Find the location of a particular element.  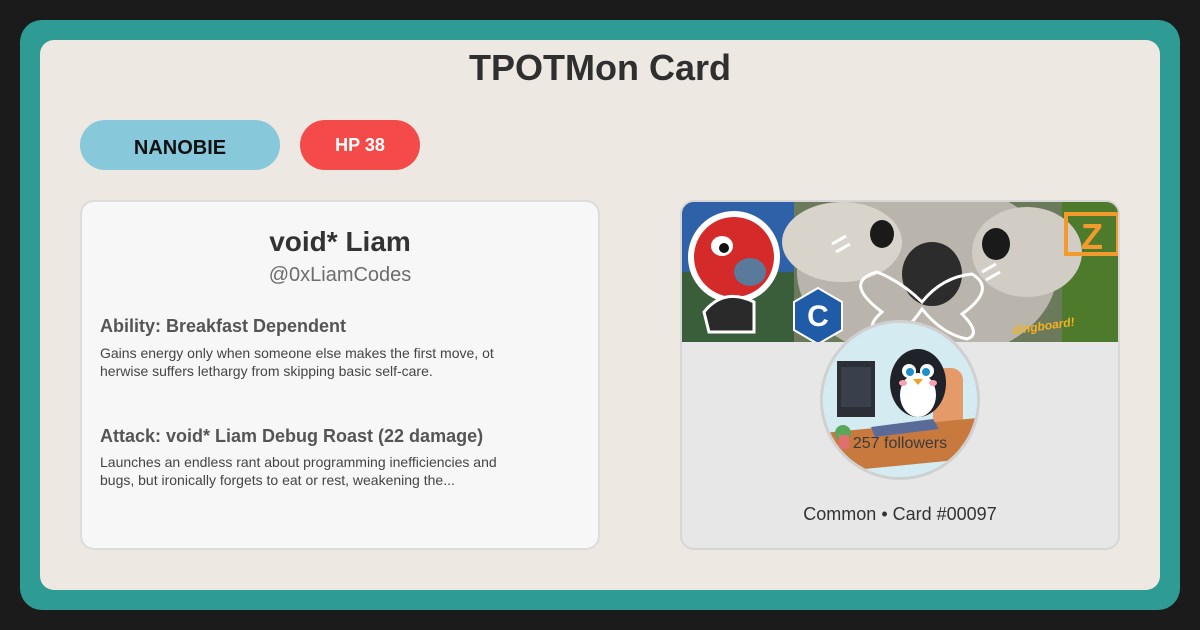

profile-handle: @0xLiamCodes is located at coordinates (340, 275).